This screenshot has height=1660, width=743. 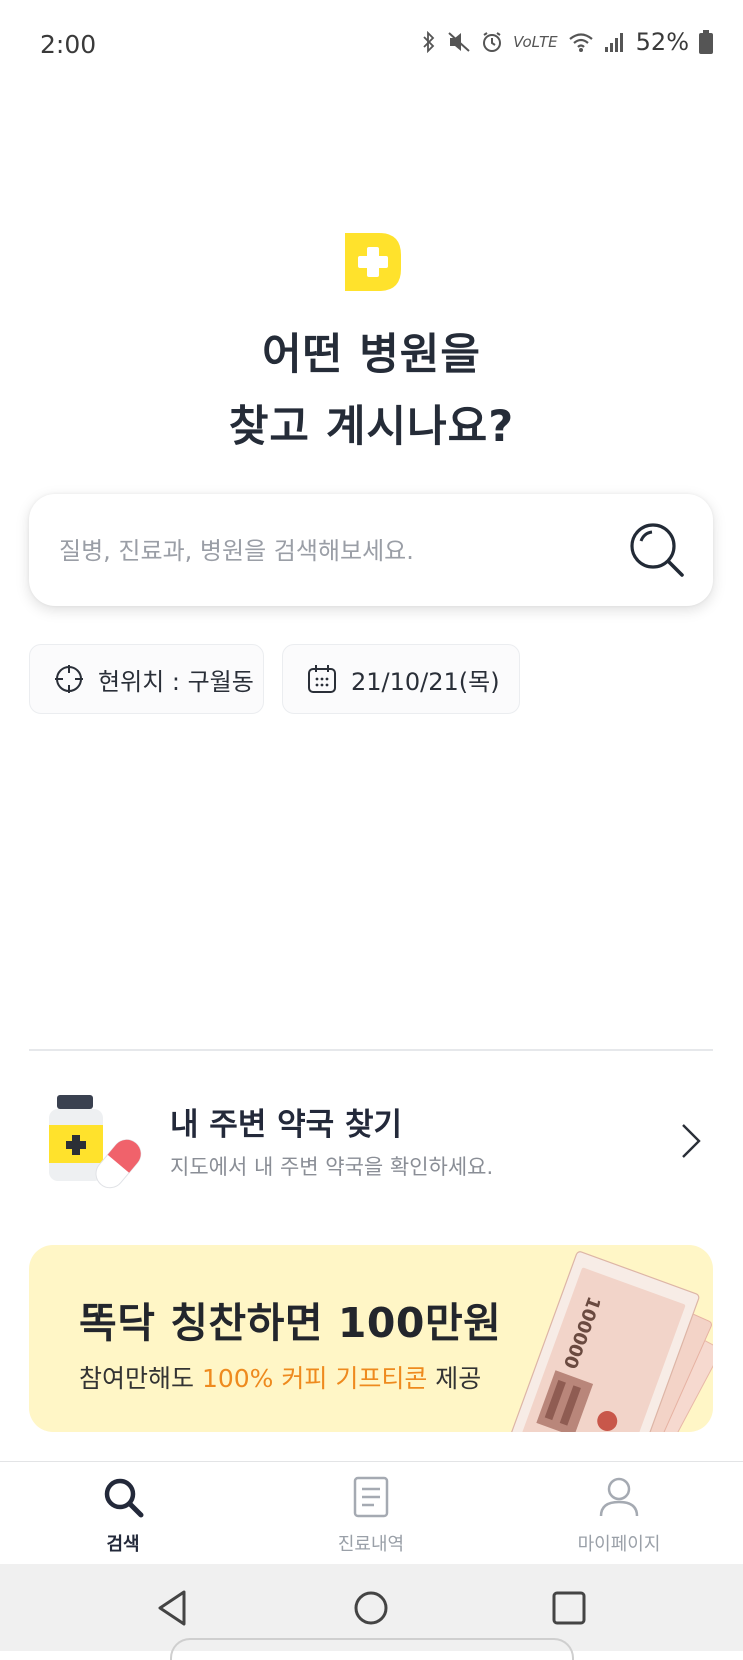 I want to click on chevron-right-icon, so click(x=691, y=1141).